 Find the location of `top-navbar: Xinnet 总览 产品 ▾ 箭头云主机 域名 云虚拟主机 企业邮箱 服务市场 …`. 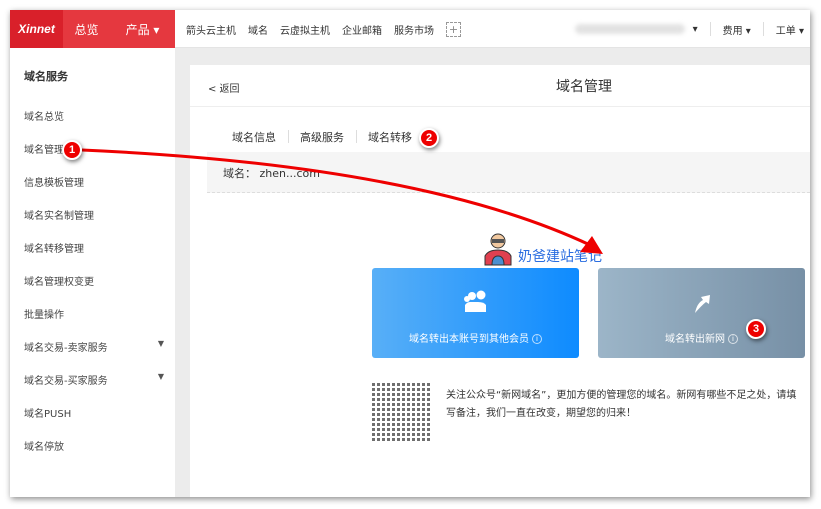

top-navbar: Xinnet 总览 产品 ▾ 箭头云主机 域名 云虚拟主机 企业邮箱 服务市场 … is located at coordinates (410, 29).